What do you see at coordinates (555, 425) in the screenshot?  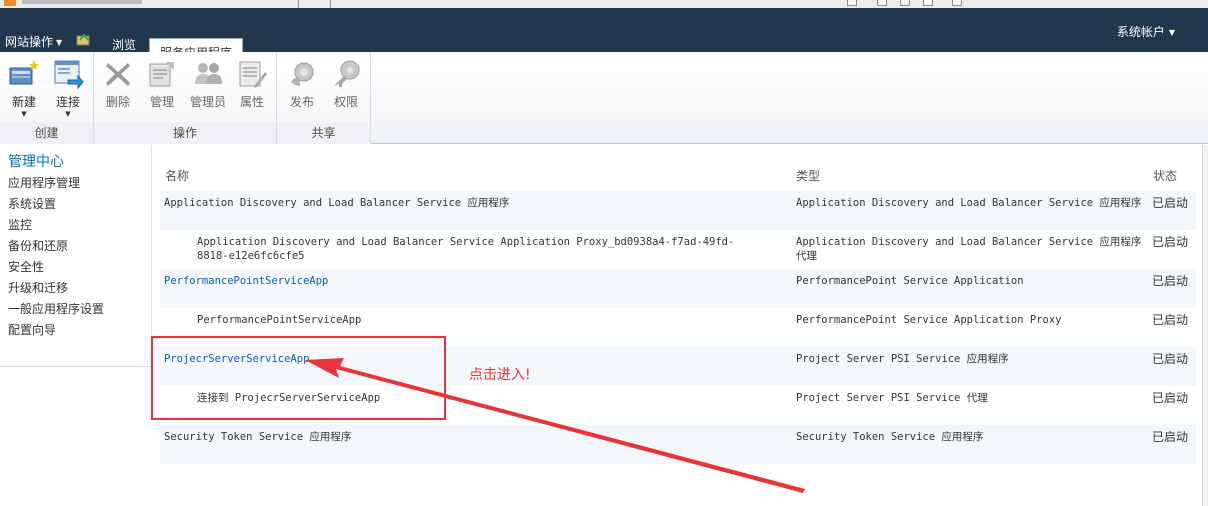 I see `annotation-arrow-icon` at bounding box center [555, 425].